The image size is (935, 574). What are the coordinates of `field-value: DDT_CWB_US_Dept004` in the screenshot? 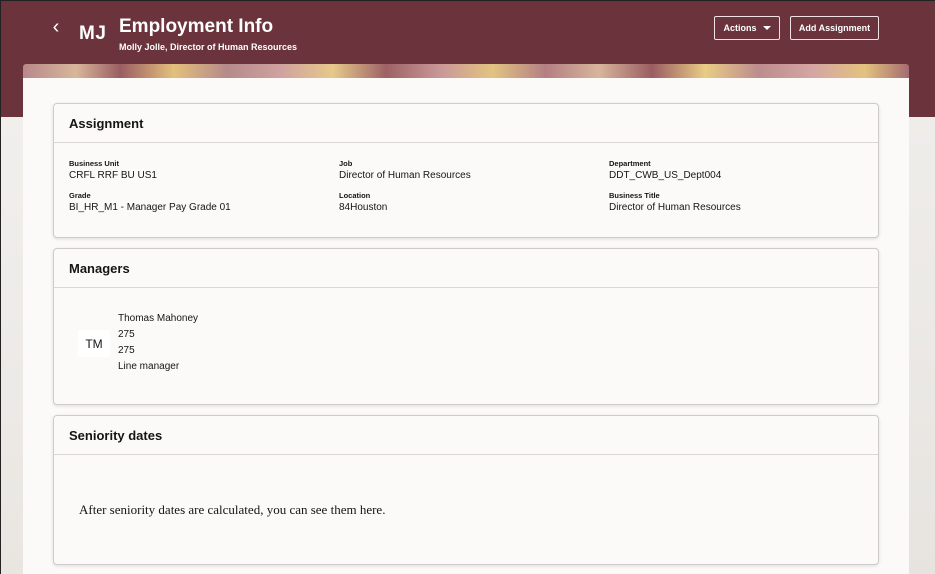 It's located at (665, 175).